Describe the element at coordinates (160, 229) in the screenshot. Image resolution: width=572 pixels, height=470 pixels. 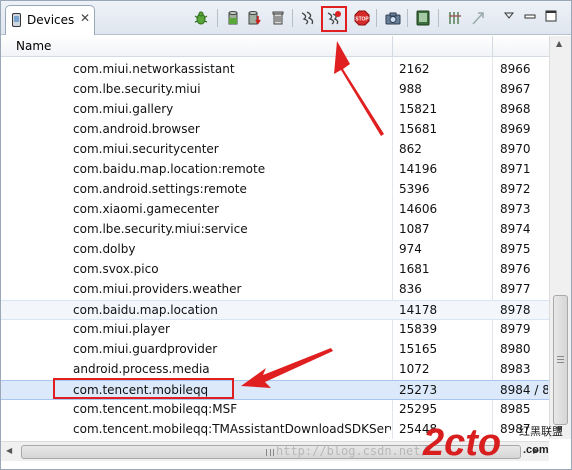
I see `process-name-cell: com.lbe.security.miui:service` at that location.